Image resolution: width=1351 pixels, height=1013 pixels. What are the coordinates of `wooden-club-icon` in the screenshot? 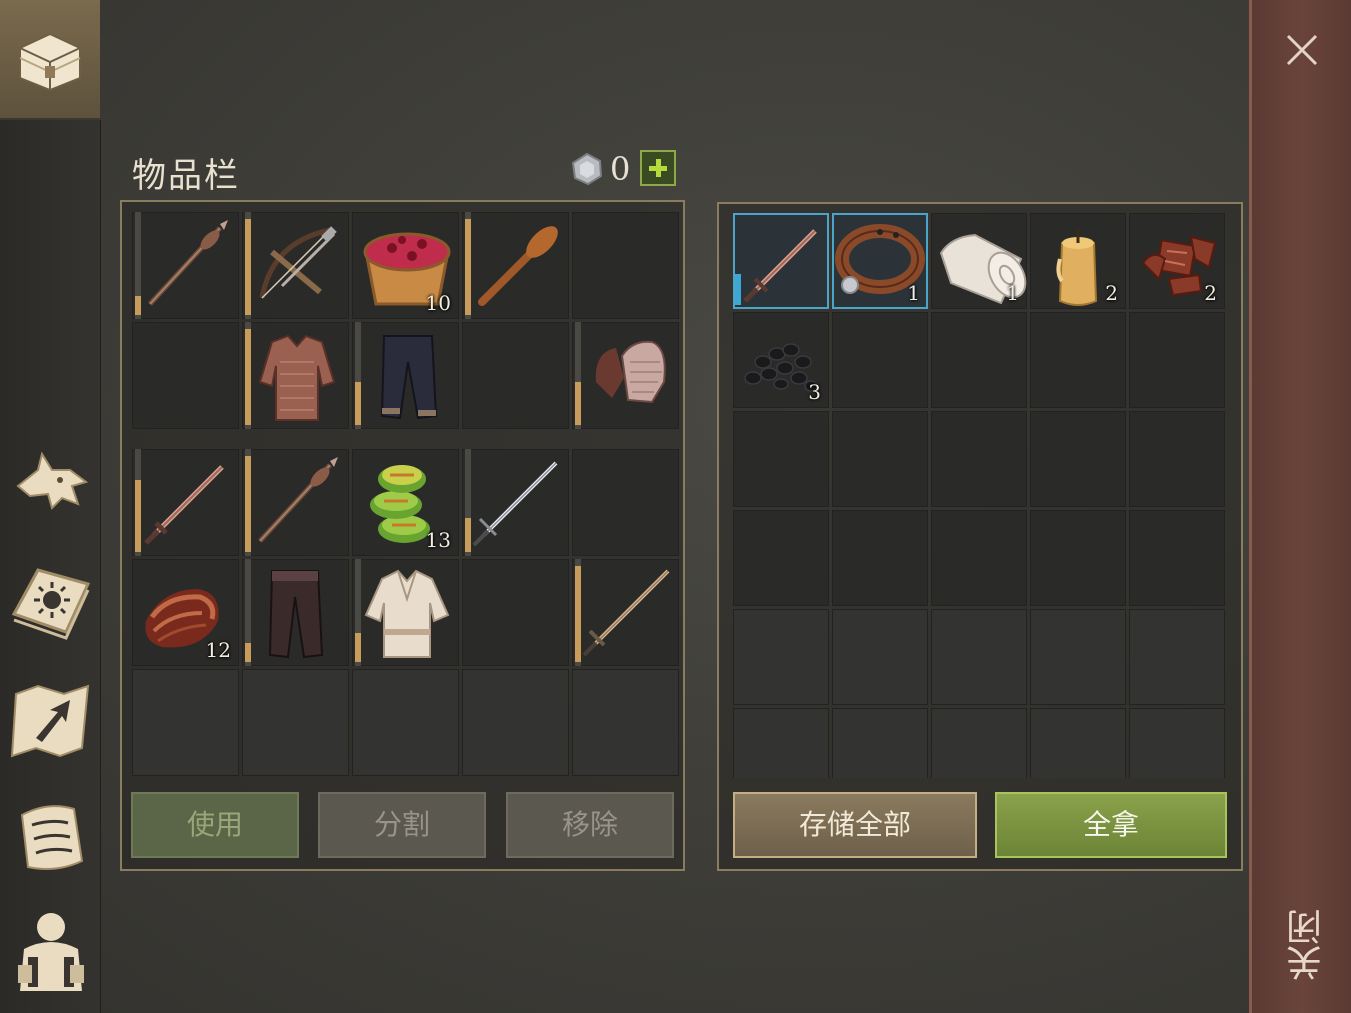 It's located at (518, 266).